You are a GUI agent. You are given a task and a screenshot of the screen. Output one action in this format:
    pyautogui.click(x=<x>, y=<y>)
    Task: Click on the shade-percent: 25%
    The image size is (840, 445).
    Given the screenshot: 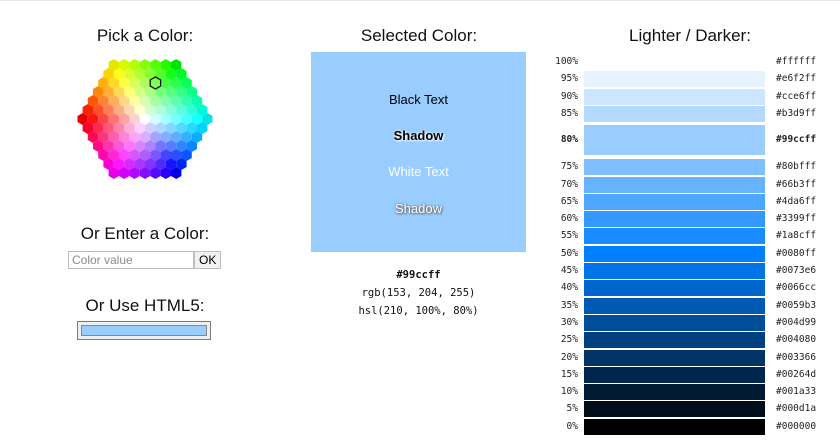 What is the action you would take?
    pyautogui.click(x=569, y=340)
    